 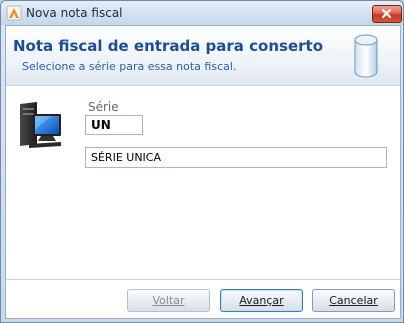 I want to click on title-bar: Nova nota fiscal, so click(x=202, y=13).